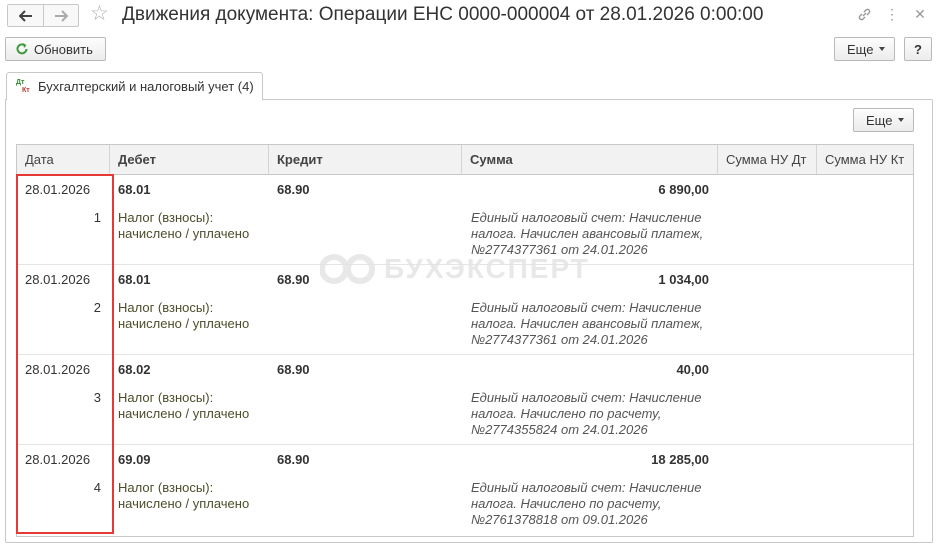 This screenshot has width=938, height=547. I want to click on tab-label: Бухгалтерский и налоговый учет (4), so click(146, 86).